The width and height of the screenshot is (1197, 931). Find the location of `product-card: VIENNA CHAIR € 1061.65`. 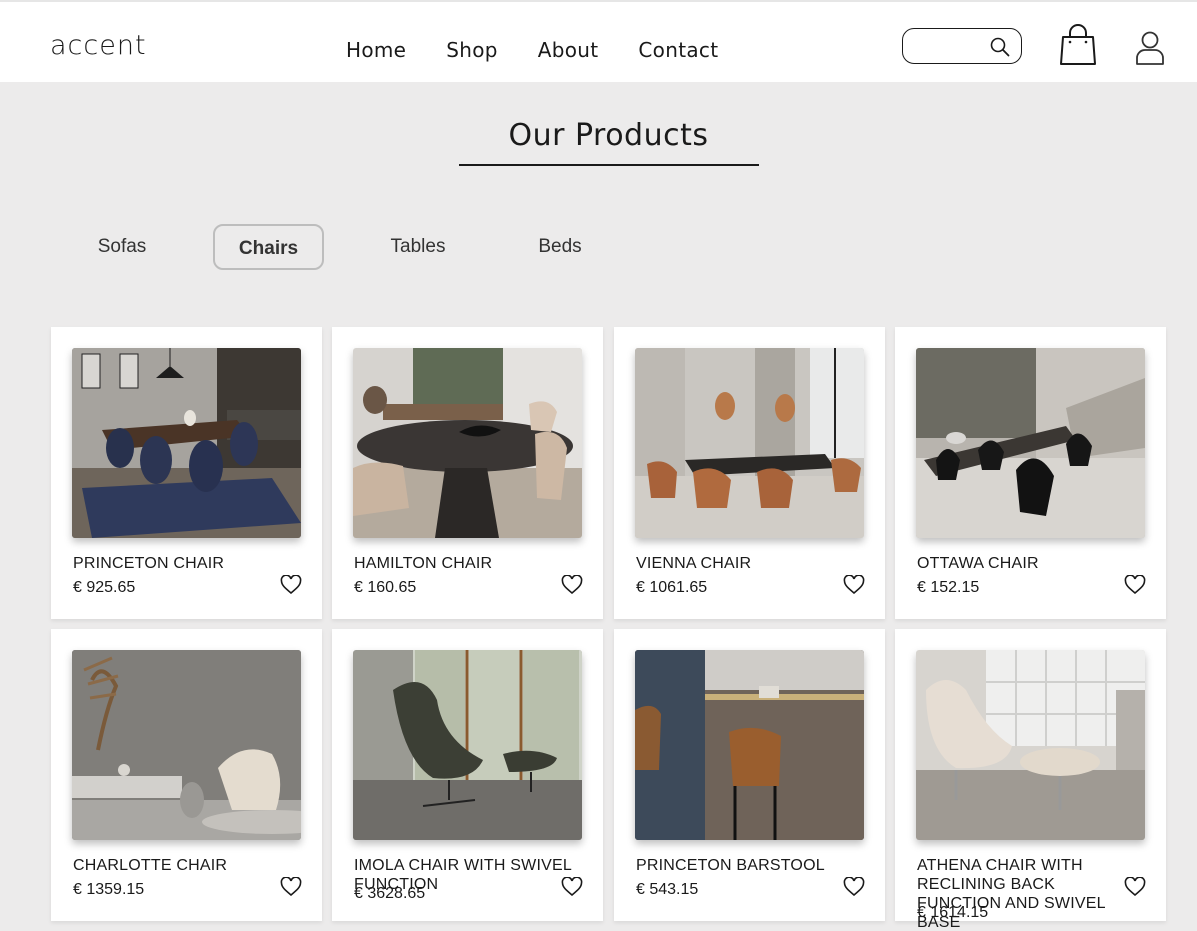

product-card: VIENNA CHAIR € 1061.65 is located at coordinates (749, 473).